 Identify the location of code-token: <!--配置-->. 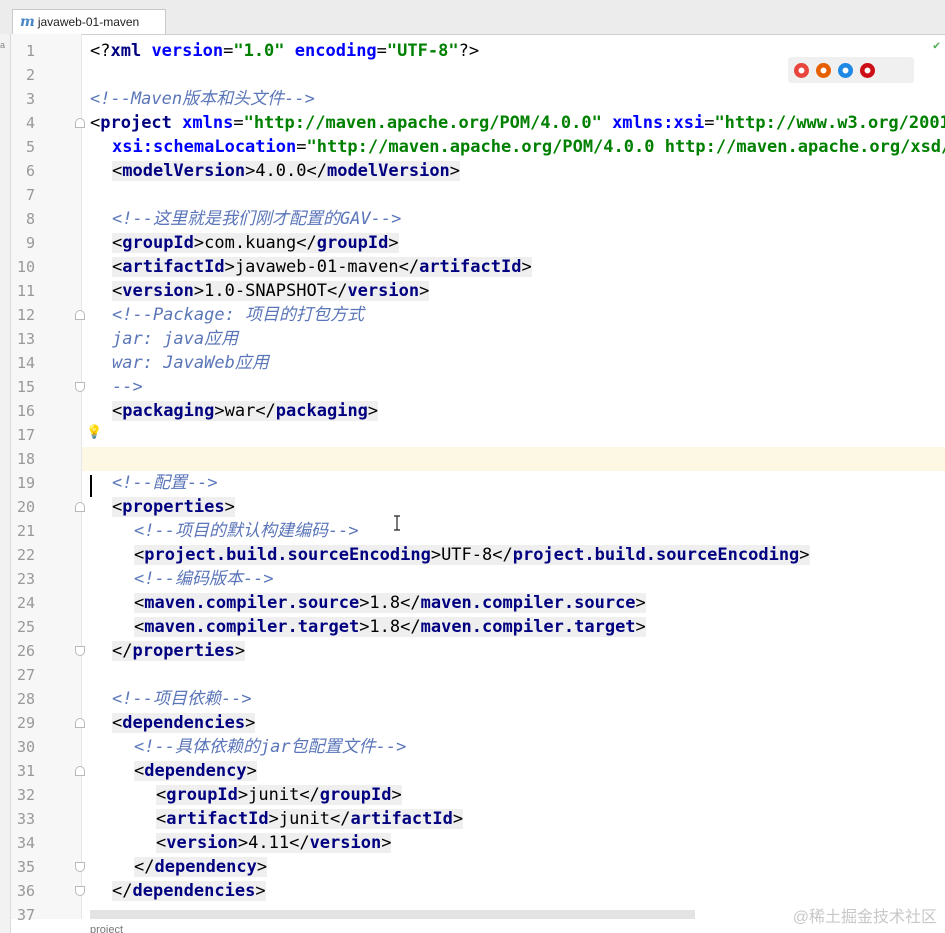
(165, 483).